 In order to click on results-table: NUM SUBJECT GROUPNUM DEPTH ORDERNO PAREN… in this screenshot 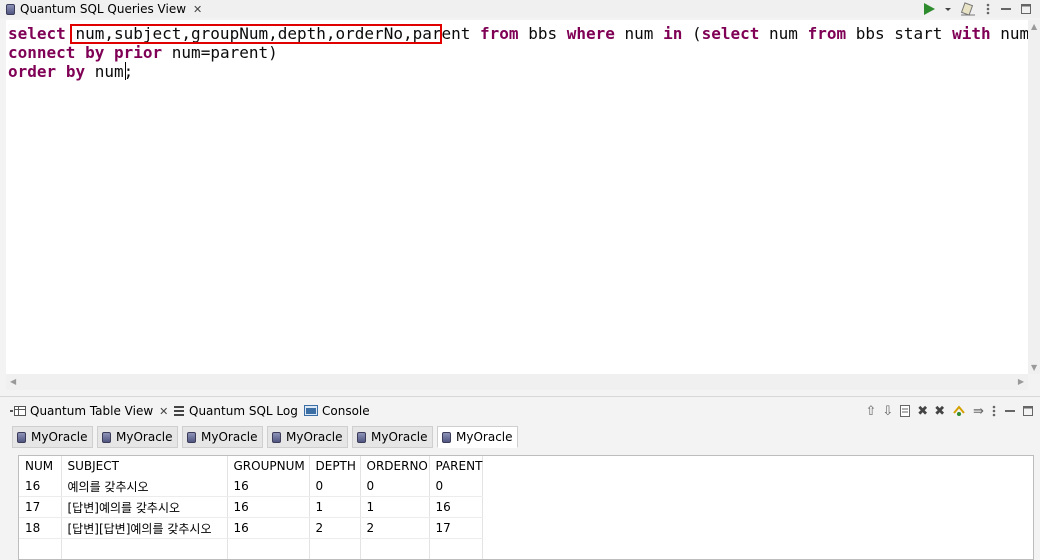, I will do `click(251, 507)`.